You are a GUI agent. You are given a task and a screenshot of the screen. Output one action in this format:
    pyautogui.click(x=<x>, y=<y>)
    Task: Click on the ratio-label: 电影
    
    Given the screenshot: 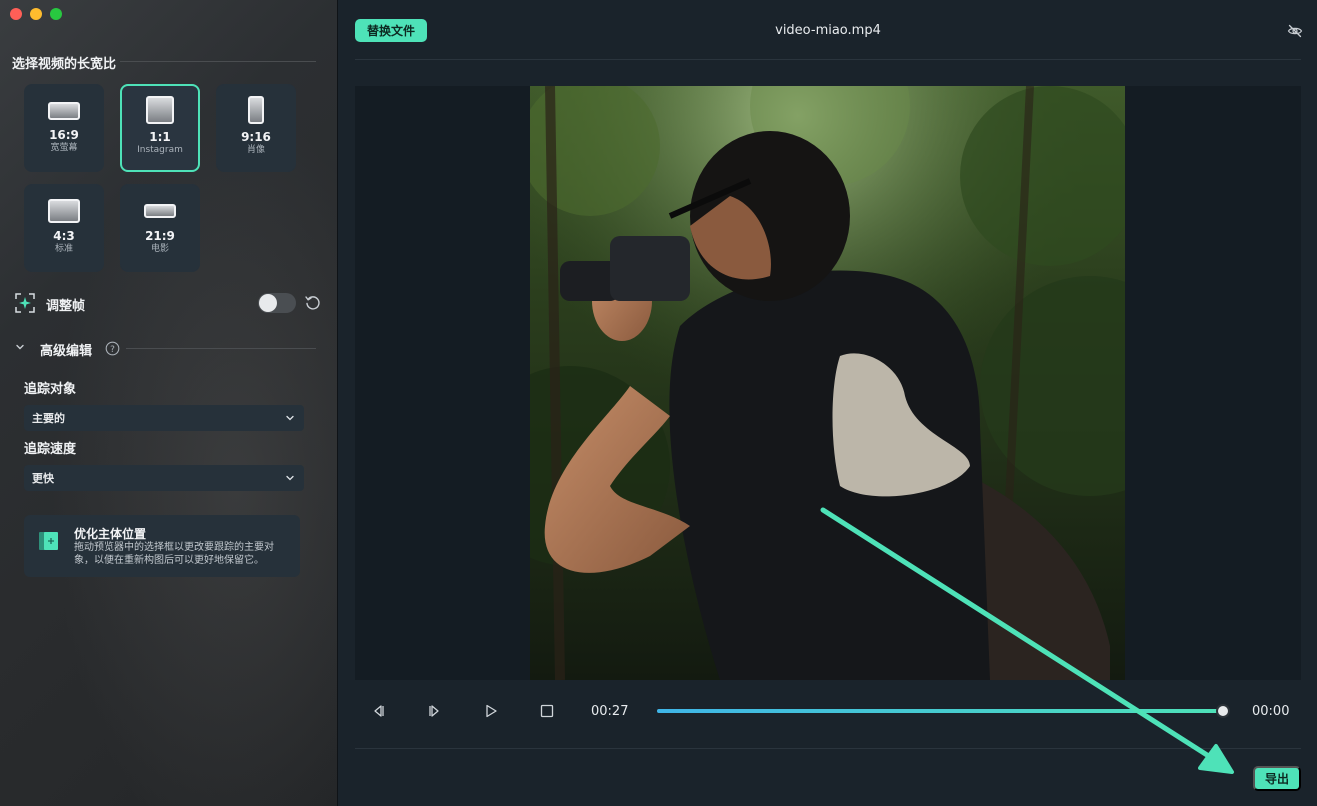 What is the action you would take?
    pyautogui.click(x=159, y=249)
    